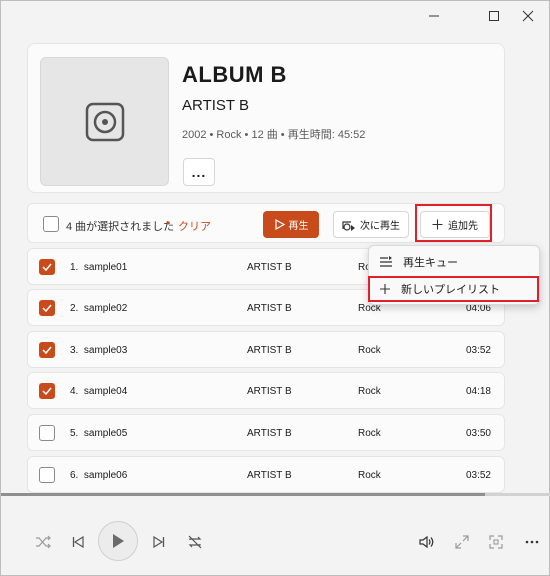  I want to click on volume-button, so click(427, 542).